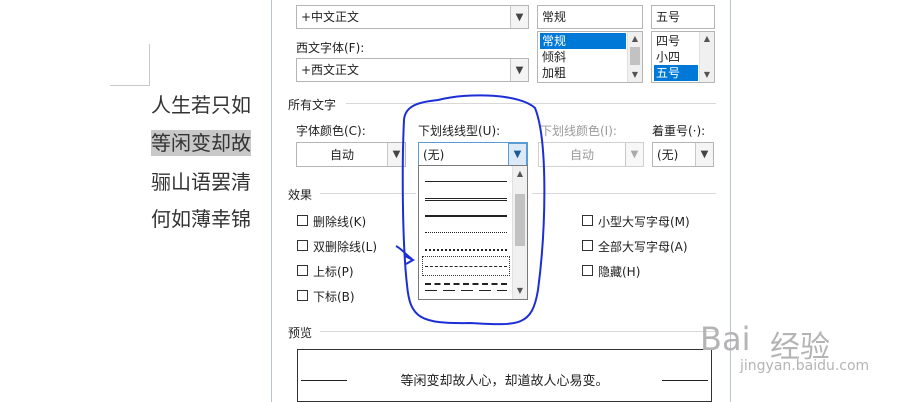 This screenshot has height=402, width=909. I want to click on font-size-option: 小四, so click(676, 57).